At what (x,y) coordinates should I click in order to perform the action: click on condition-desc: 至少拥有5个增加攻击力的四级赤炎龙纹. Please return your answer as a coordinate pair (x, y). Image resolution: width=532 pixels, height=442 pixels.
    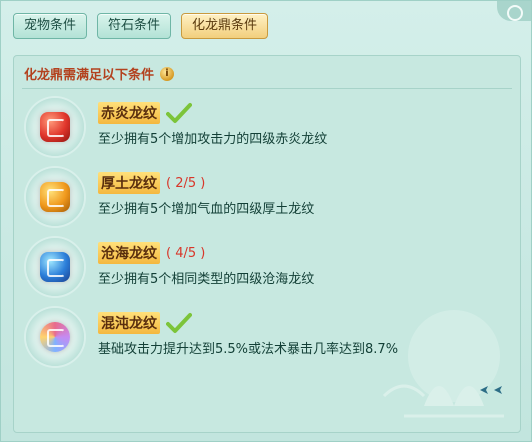
    Looking at the image, I should click on (213, 139).